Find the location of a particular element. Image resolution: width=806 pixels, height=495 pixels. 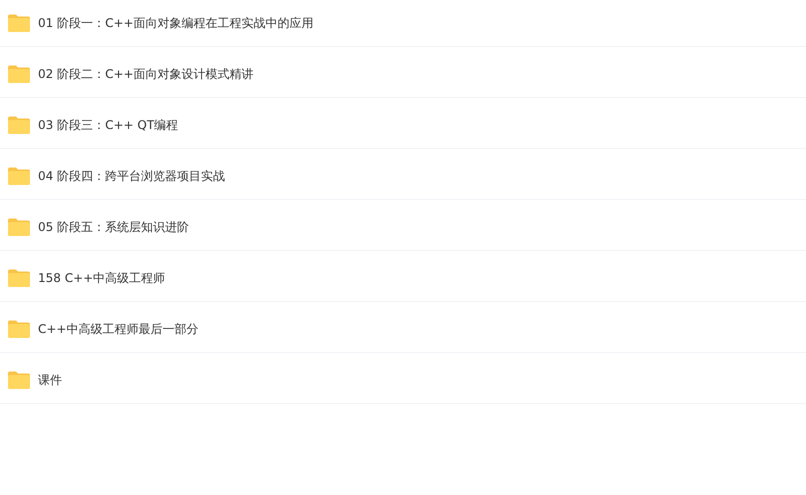

folder-item: 03 阶段三：C++ QT编程 is located at coordinates (403, 125).